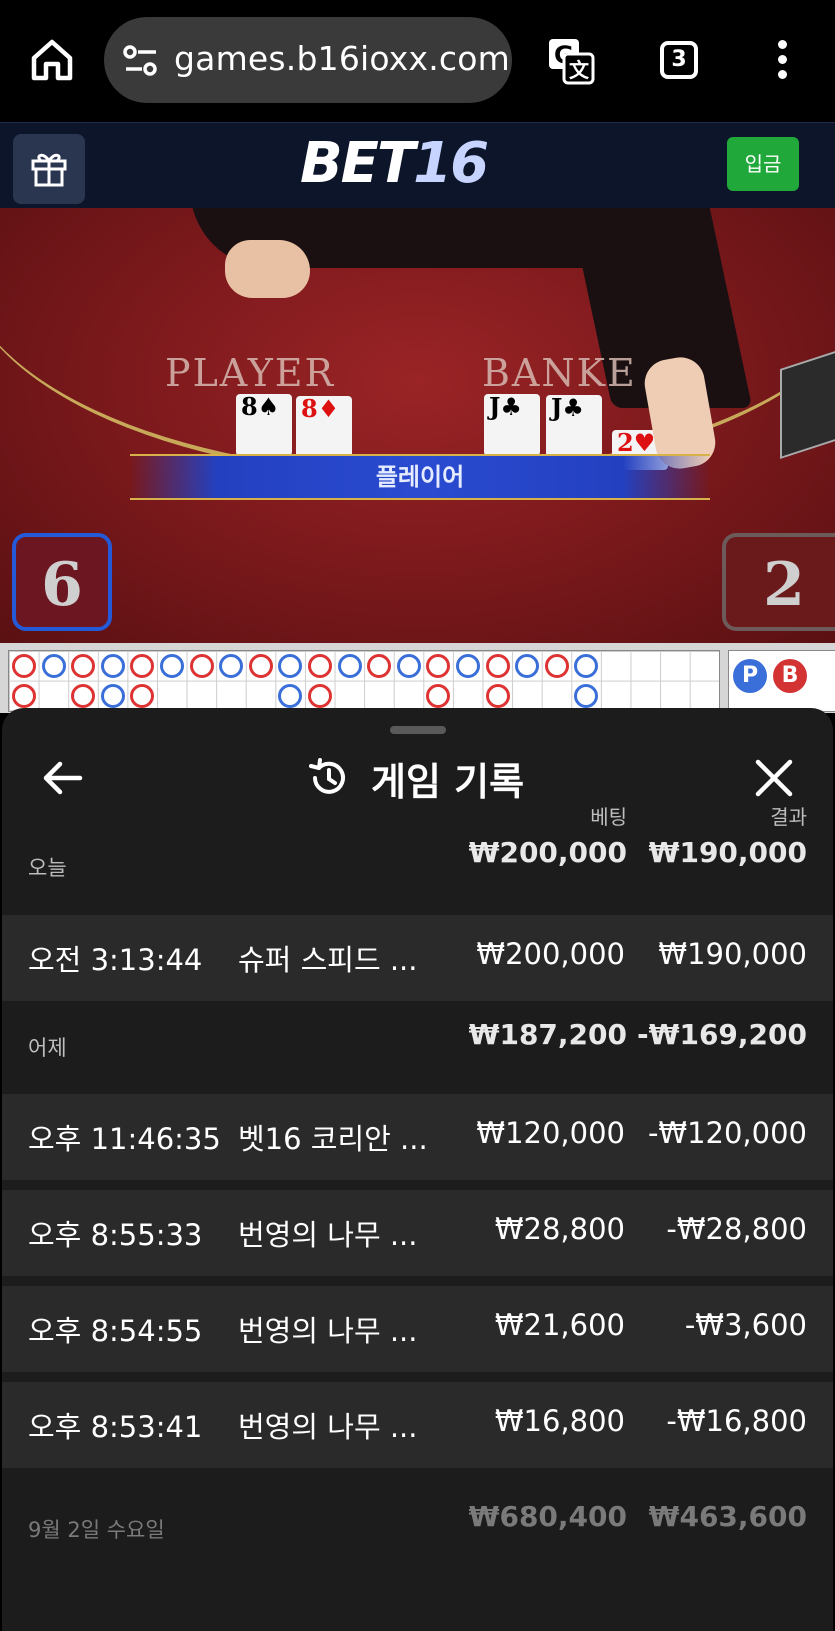  Describe the element at coordinates (52, 60) in the screenshot. I see `home-icon` at that location.